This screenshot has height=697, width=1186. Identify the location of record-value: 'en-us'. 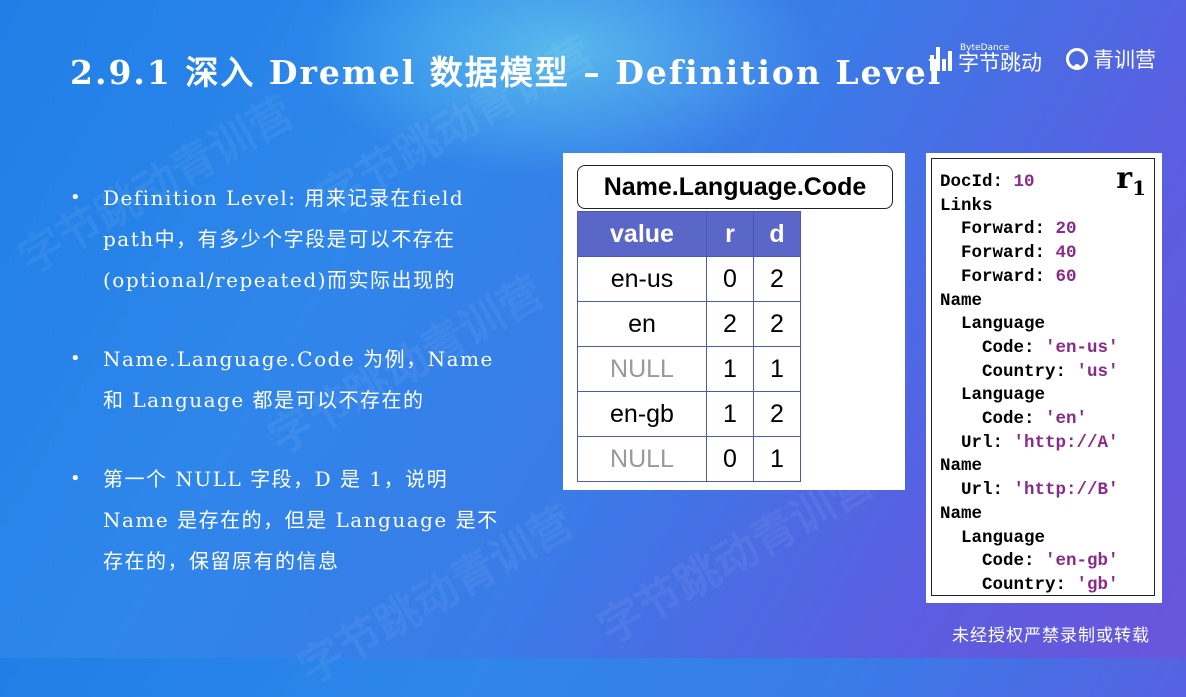
(1076, 347).